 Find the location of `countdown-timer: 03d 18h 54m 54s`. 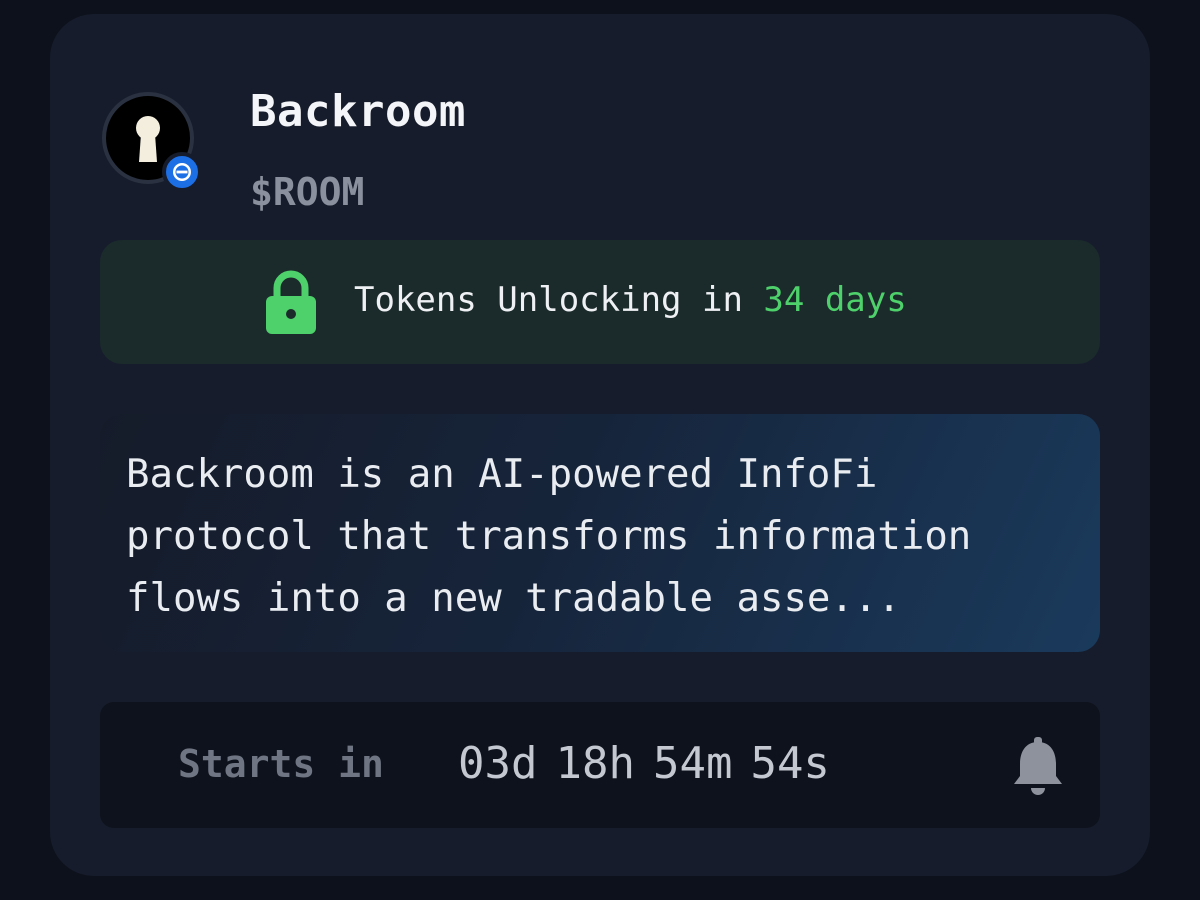

countdown-timer: 03d 18h 54m 54s is located at coordinates (653, 763).